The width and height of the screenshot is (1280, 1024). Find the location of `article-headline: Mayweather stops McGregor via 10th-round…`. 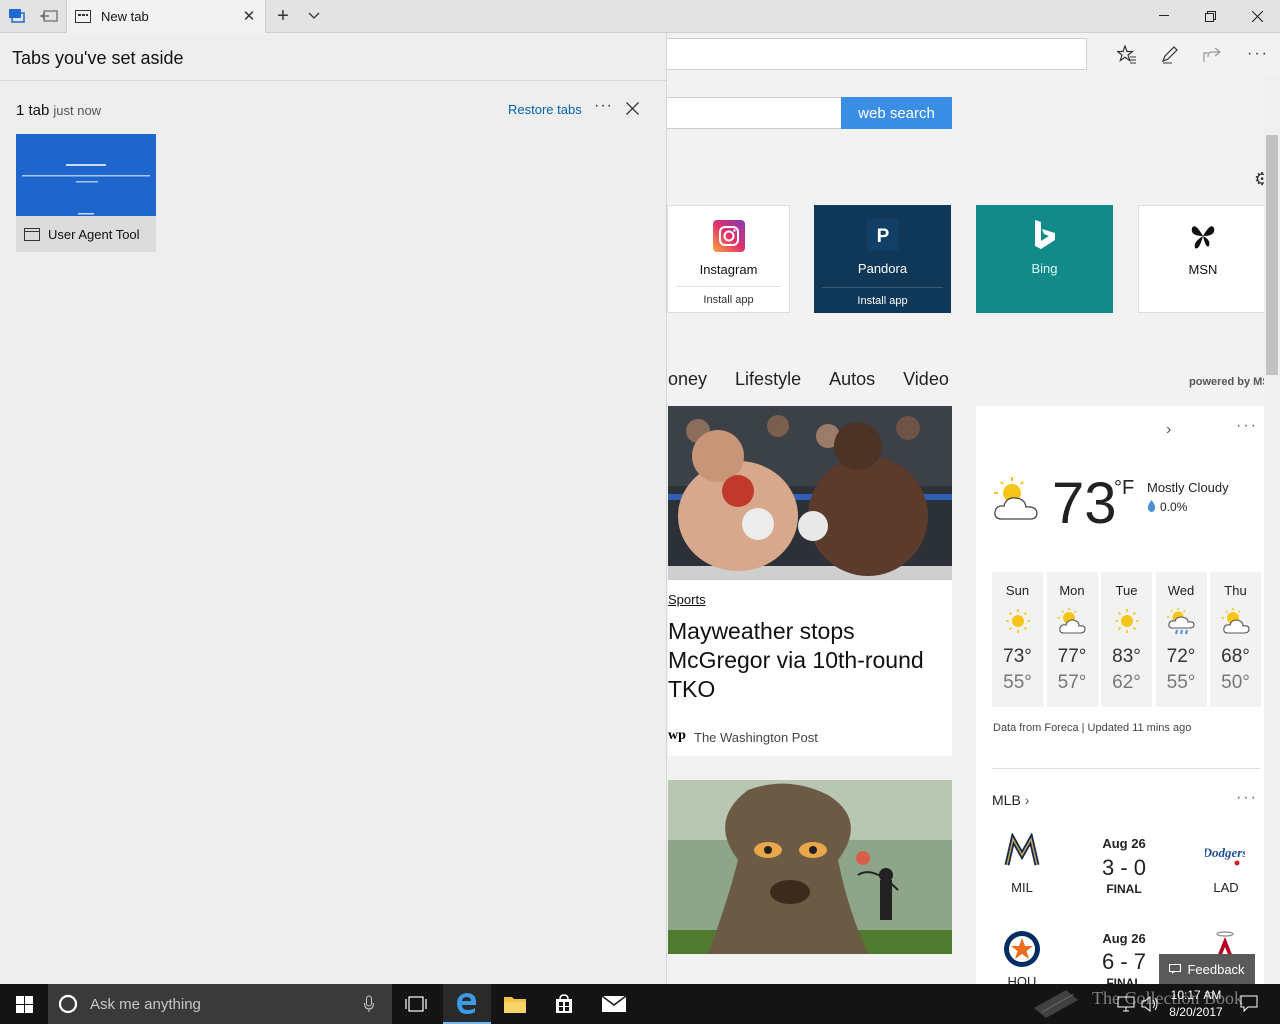

article-headline: Mayweather stops McGregor via 10th-round… is located at coordinates (803, 660).